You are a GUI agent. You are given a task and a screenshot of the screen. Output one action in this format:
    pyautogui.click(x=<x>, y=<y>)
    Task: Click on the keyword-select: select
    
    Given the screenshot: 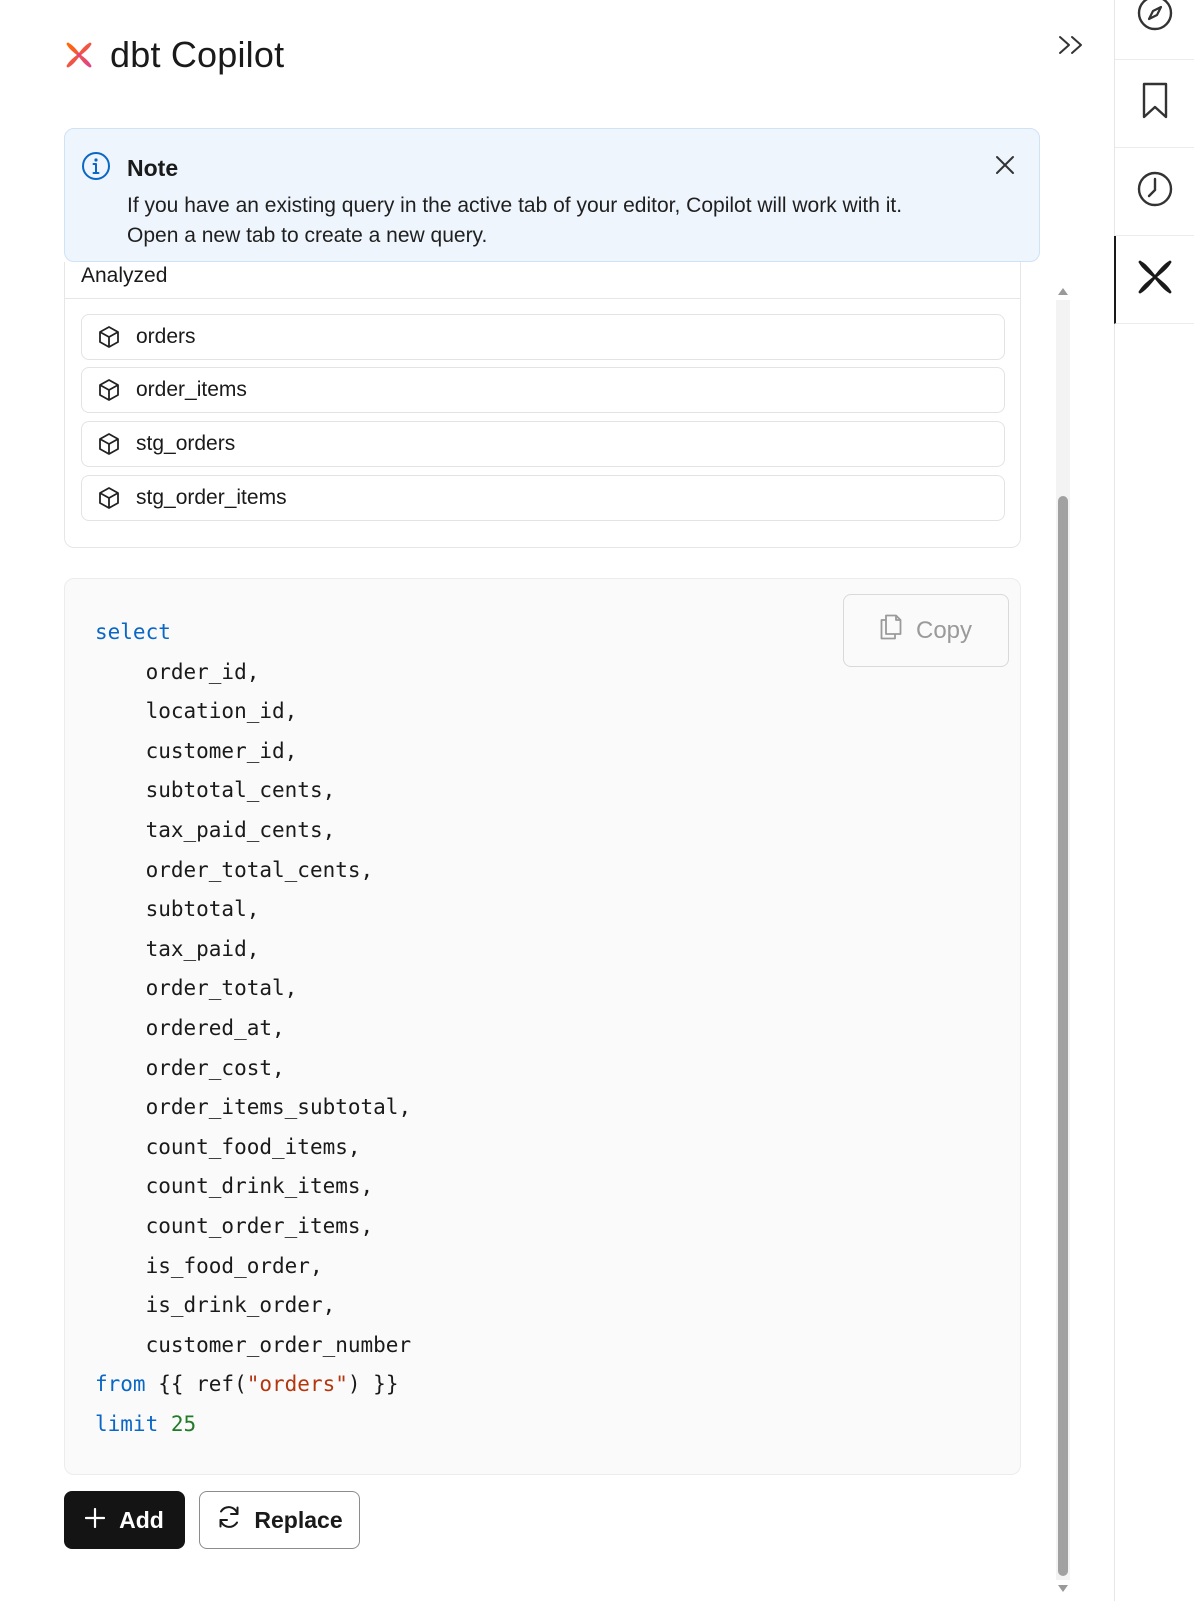 What is the action you would take?
    pyautogui.click(x=133, y=632)
    